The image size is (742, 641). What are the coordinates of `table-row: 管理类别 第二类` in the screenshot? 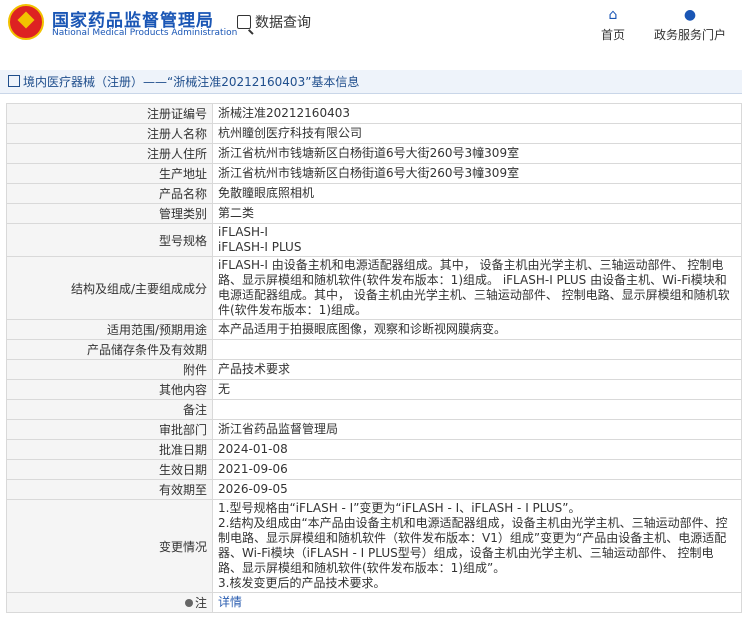 It's located at (374, 213).